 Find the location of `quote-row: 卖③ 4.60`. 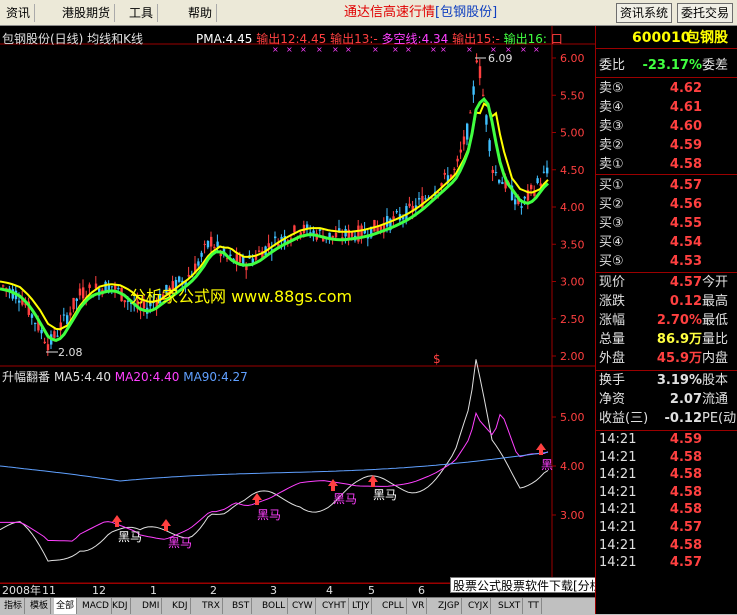

quote-row: 卖③ 4.60 is located at coordinates (650, 126).